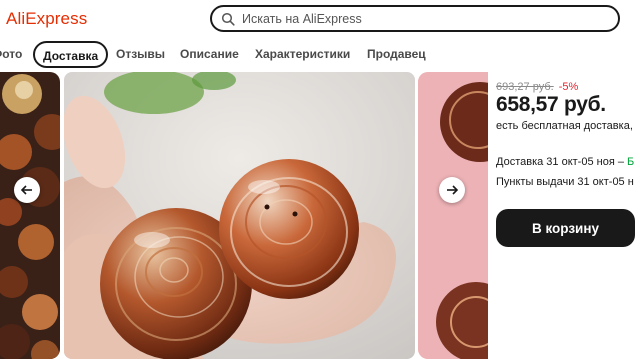 The height and width of the screenshot is (359, 640). I want to click on tab-description: Описание, so click(209, 54).